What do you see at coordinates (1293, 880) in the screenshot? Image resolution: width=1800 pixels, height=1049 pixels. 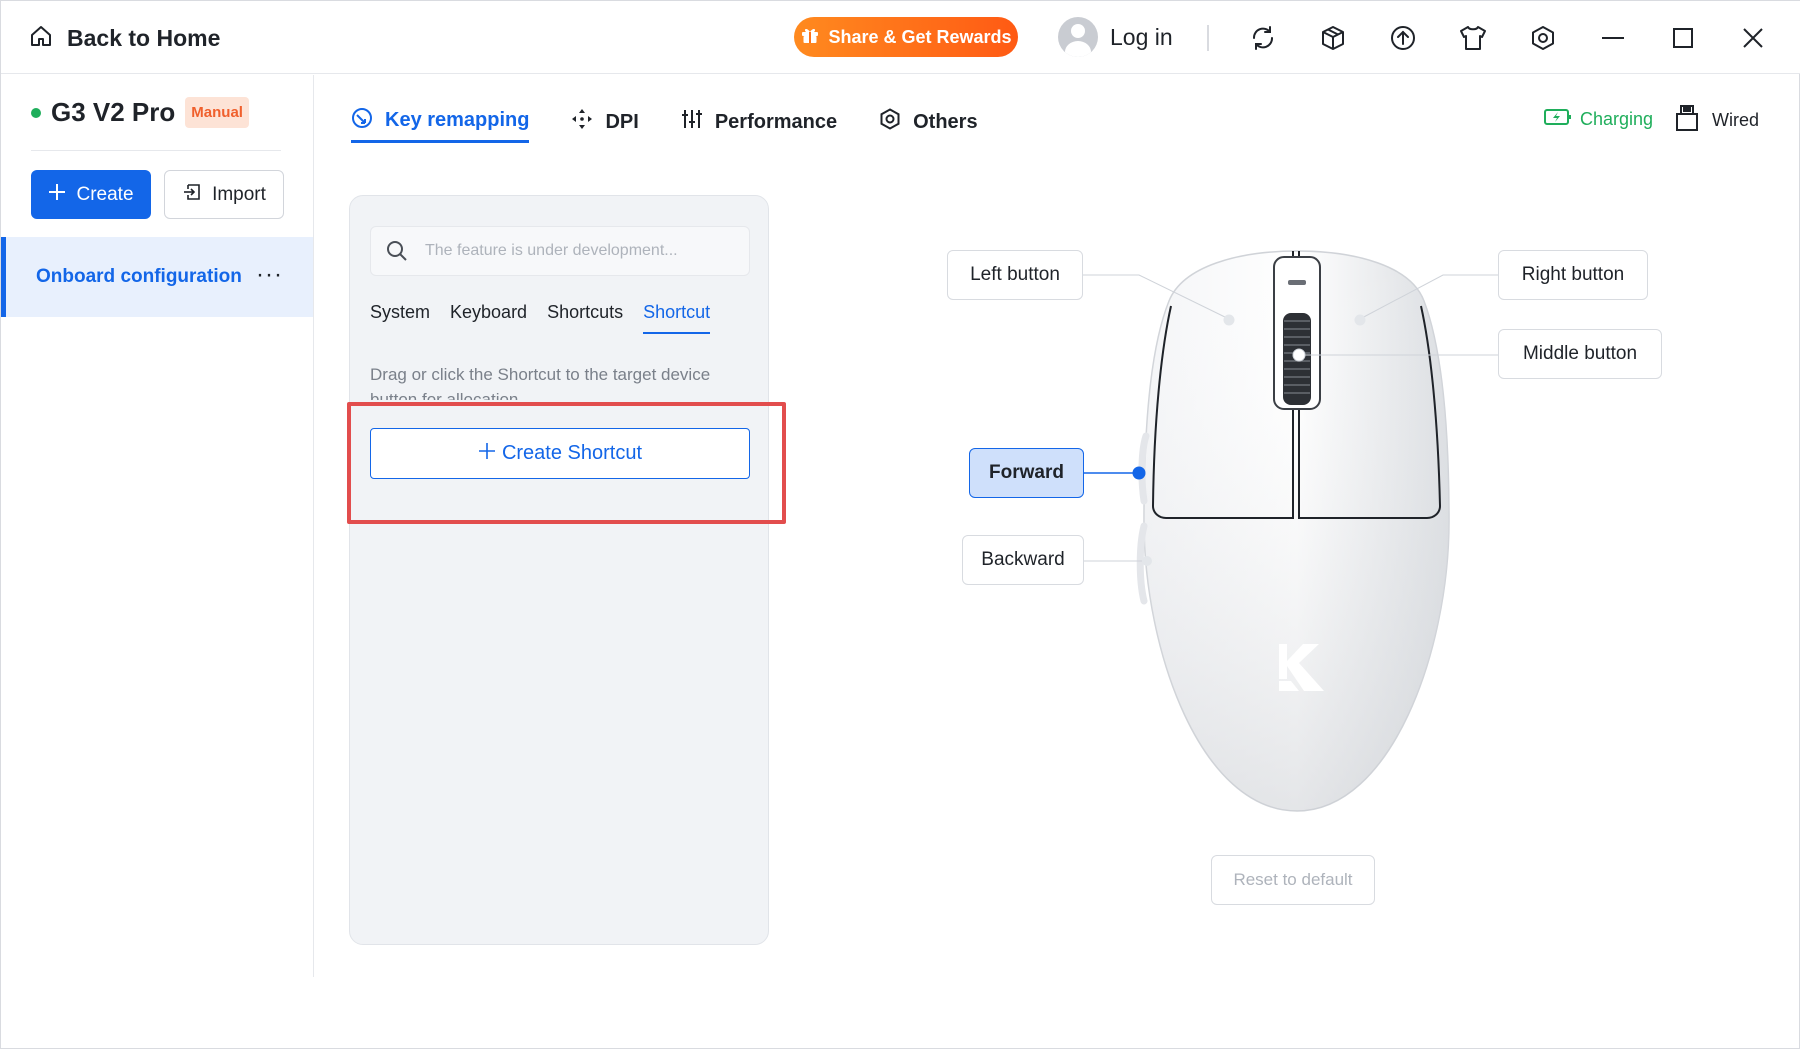 I see `reset-to-default-button: Reset to default` at bounding box center [1293, 880].